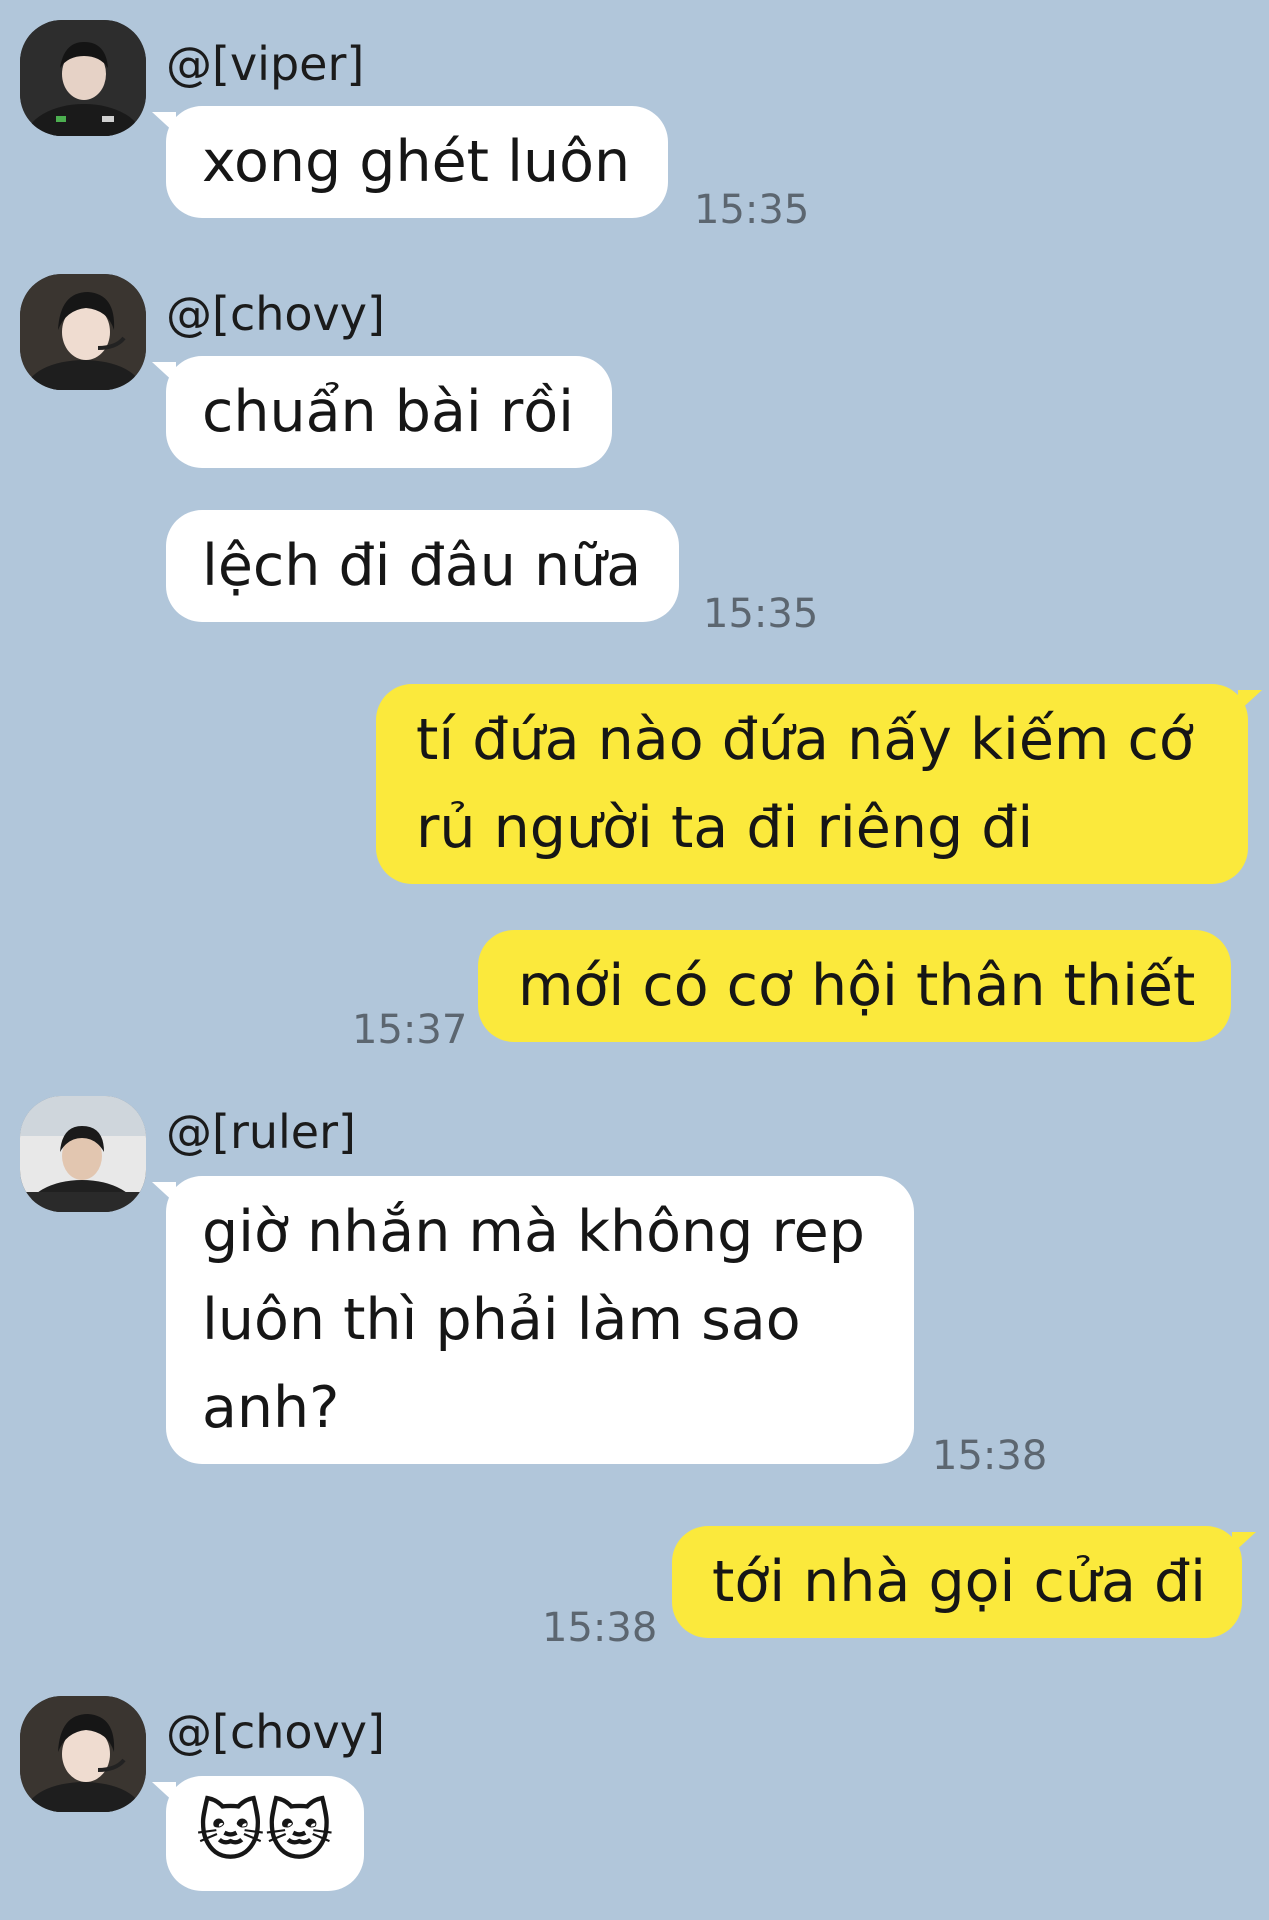 The image size is (1269, 1920). I want to click on message-text: lệch đi đâu nữa, so click(422, 566).